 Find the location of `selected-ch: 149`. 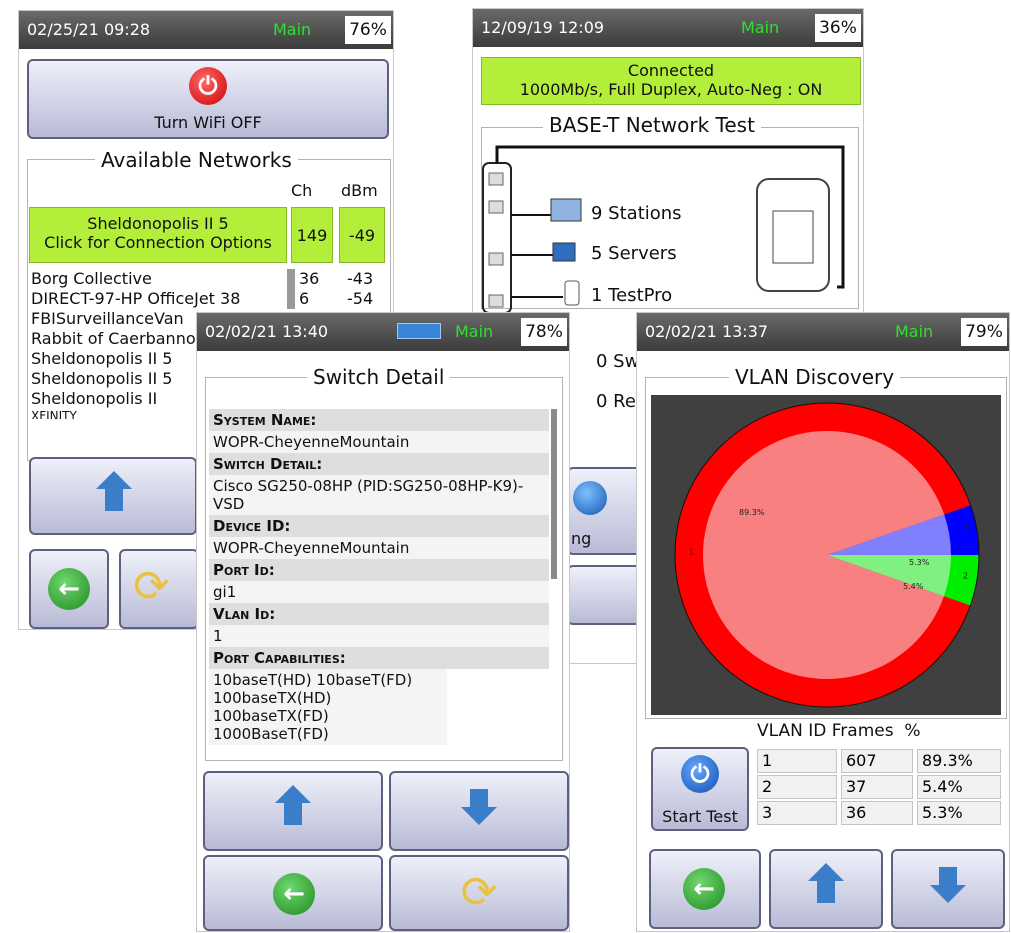

selected-ch: 149 is located at coordinates (312, 235).